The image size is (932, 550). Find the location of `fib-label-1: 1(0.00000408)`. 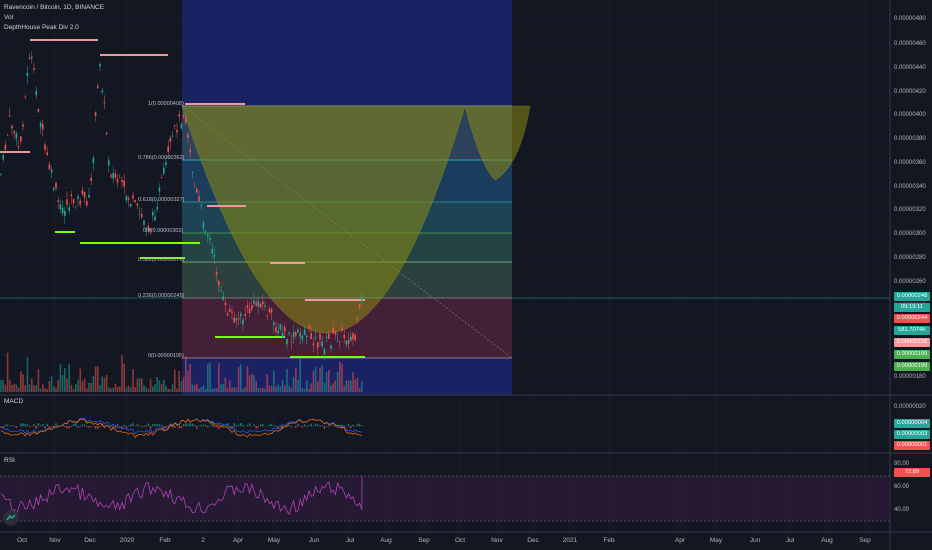

fib-label-1: 1(0.00000408) is located at coordinates (166, 104).